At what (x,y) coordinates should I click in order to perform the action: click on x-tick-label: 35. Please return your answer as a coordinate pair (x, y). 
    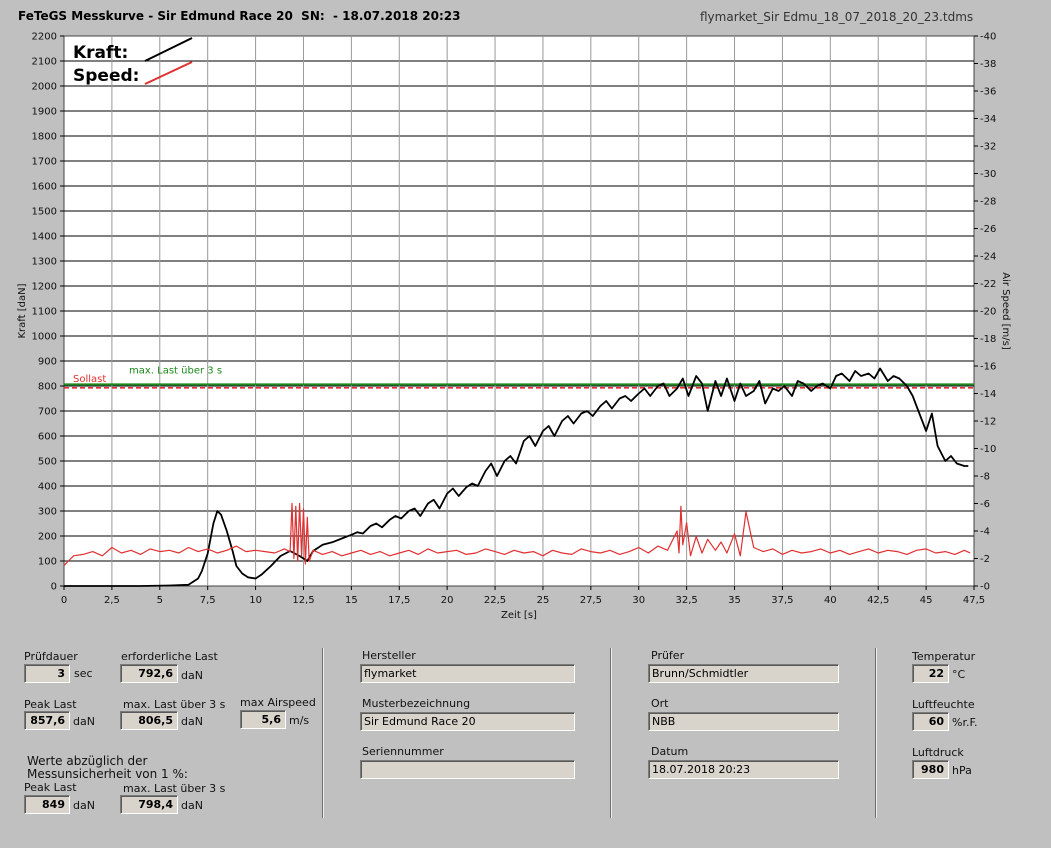
    Looking at the image, I should click on (734, 600).